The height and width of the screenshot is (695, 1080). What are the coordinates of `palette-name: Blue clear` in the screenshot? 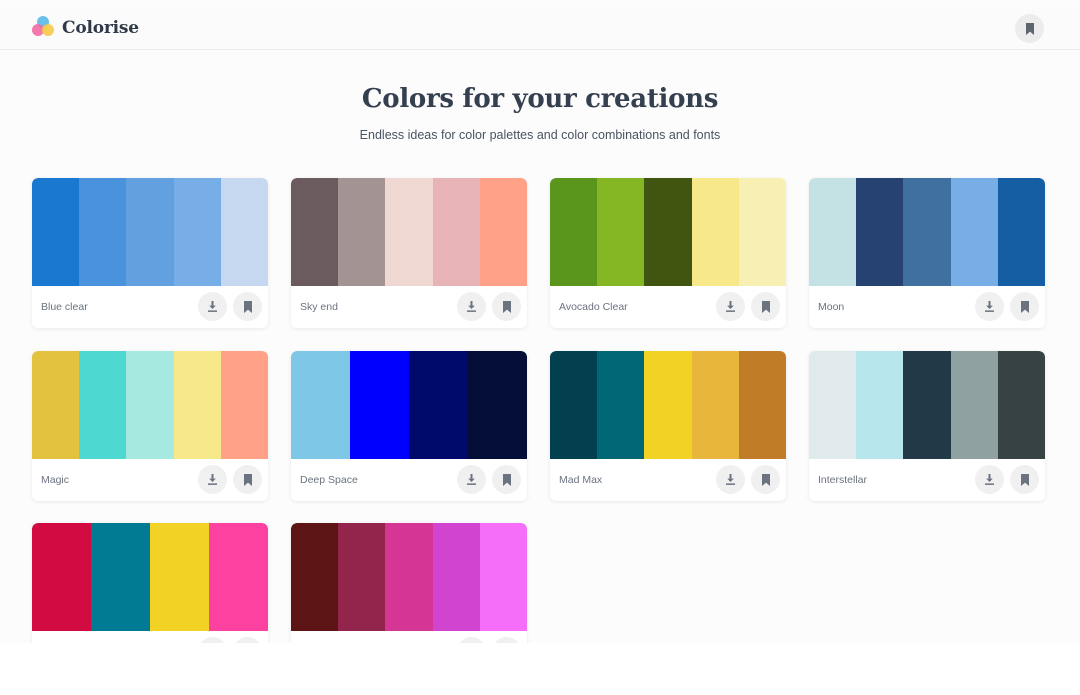 It's located at (64, 307).